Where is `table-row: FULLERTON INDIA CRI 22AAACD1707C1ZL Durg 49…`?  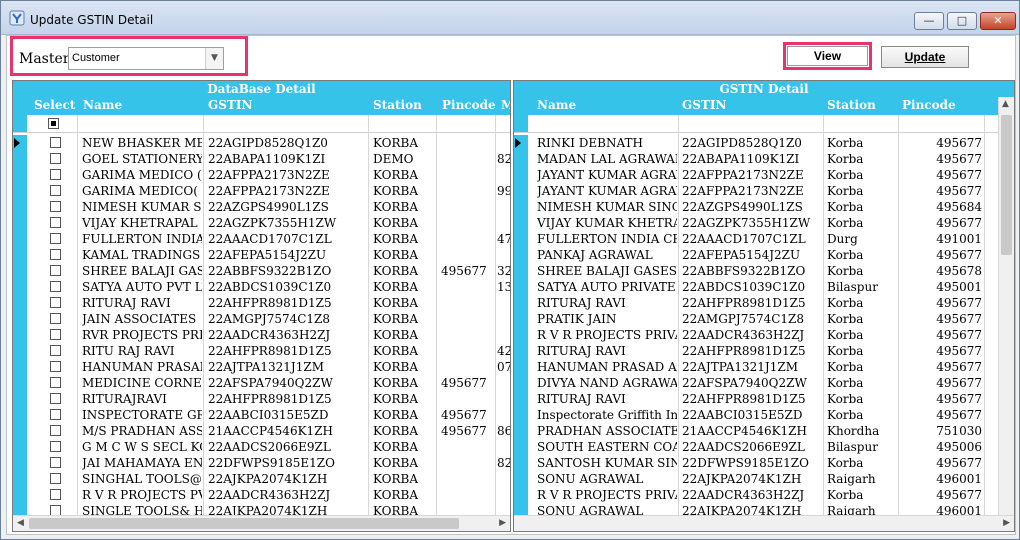 table-row: FULLERTON INDIA CRI 22AAACD1707C1ZL Durg 49… is located at coordinates (756, 239).